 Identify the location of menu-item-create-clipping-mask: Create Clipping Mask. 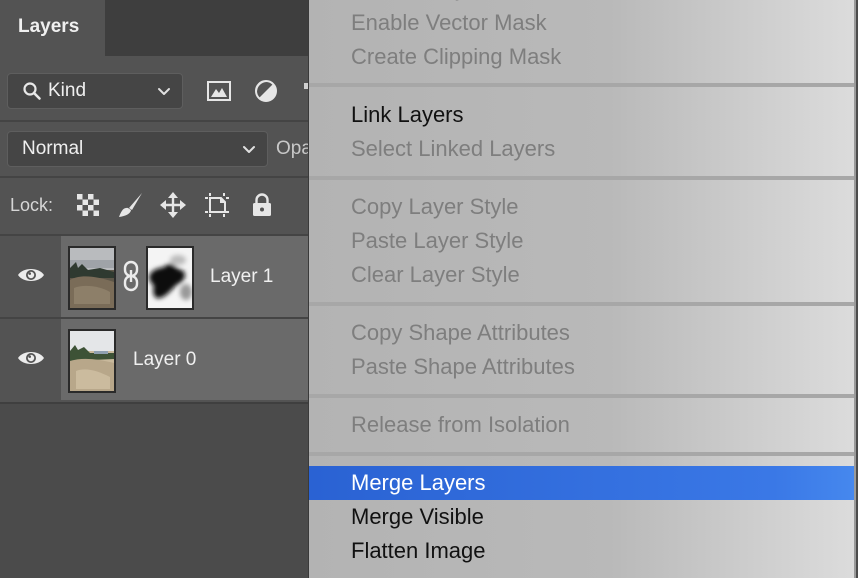
(456, 56).